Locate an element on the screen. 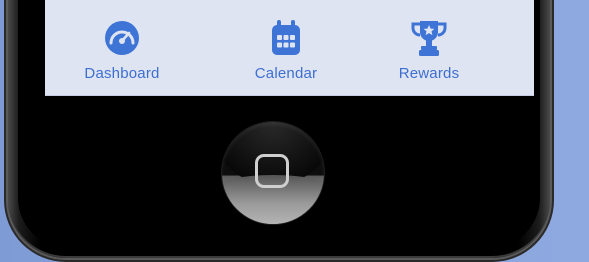 This screenshot has width=589, height=262. home-button is located at coordinates (273, 173).